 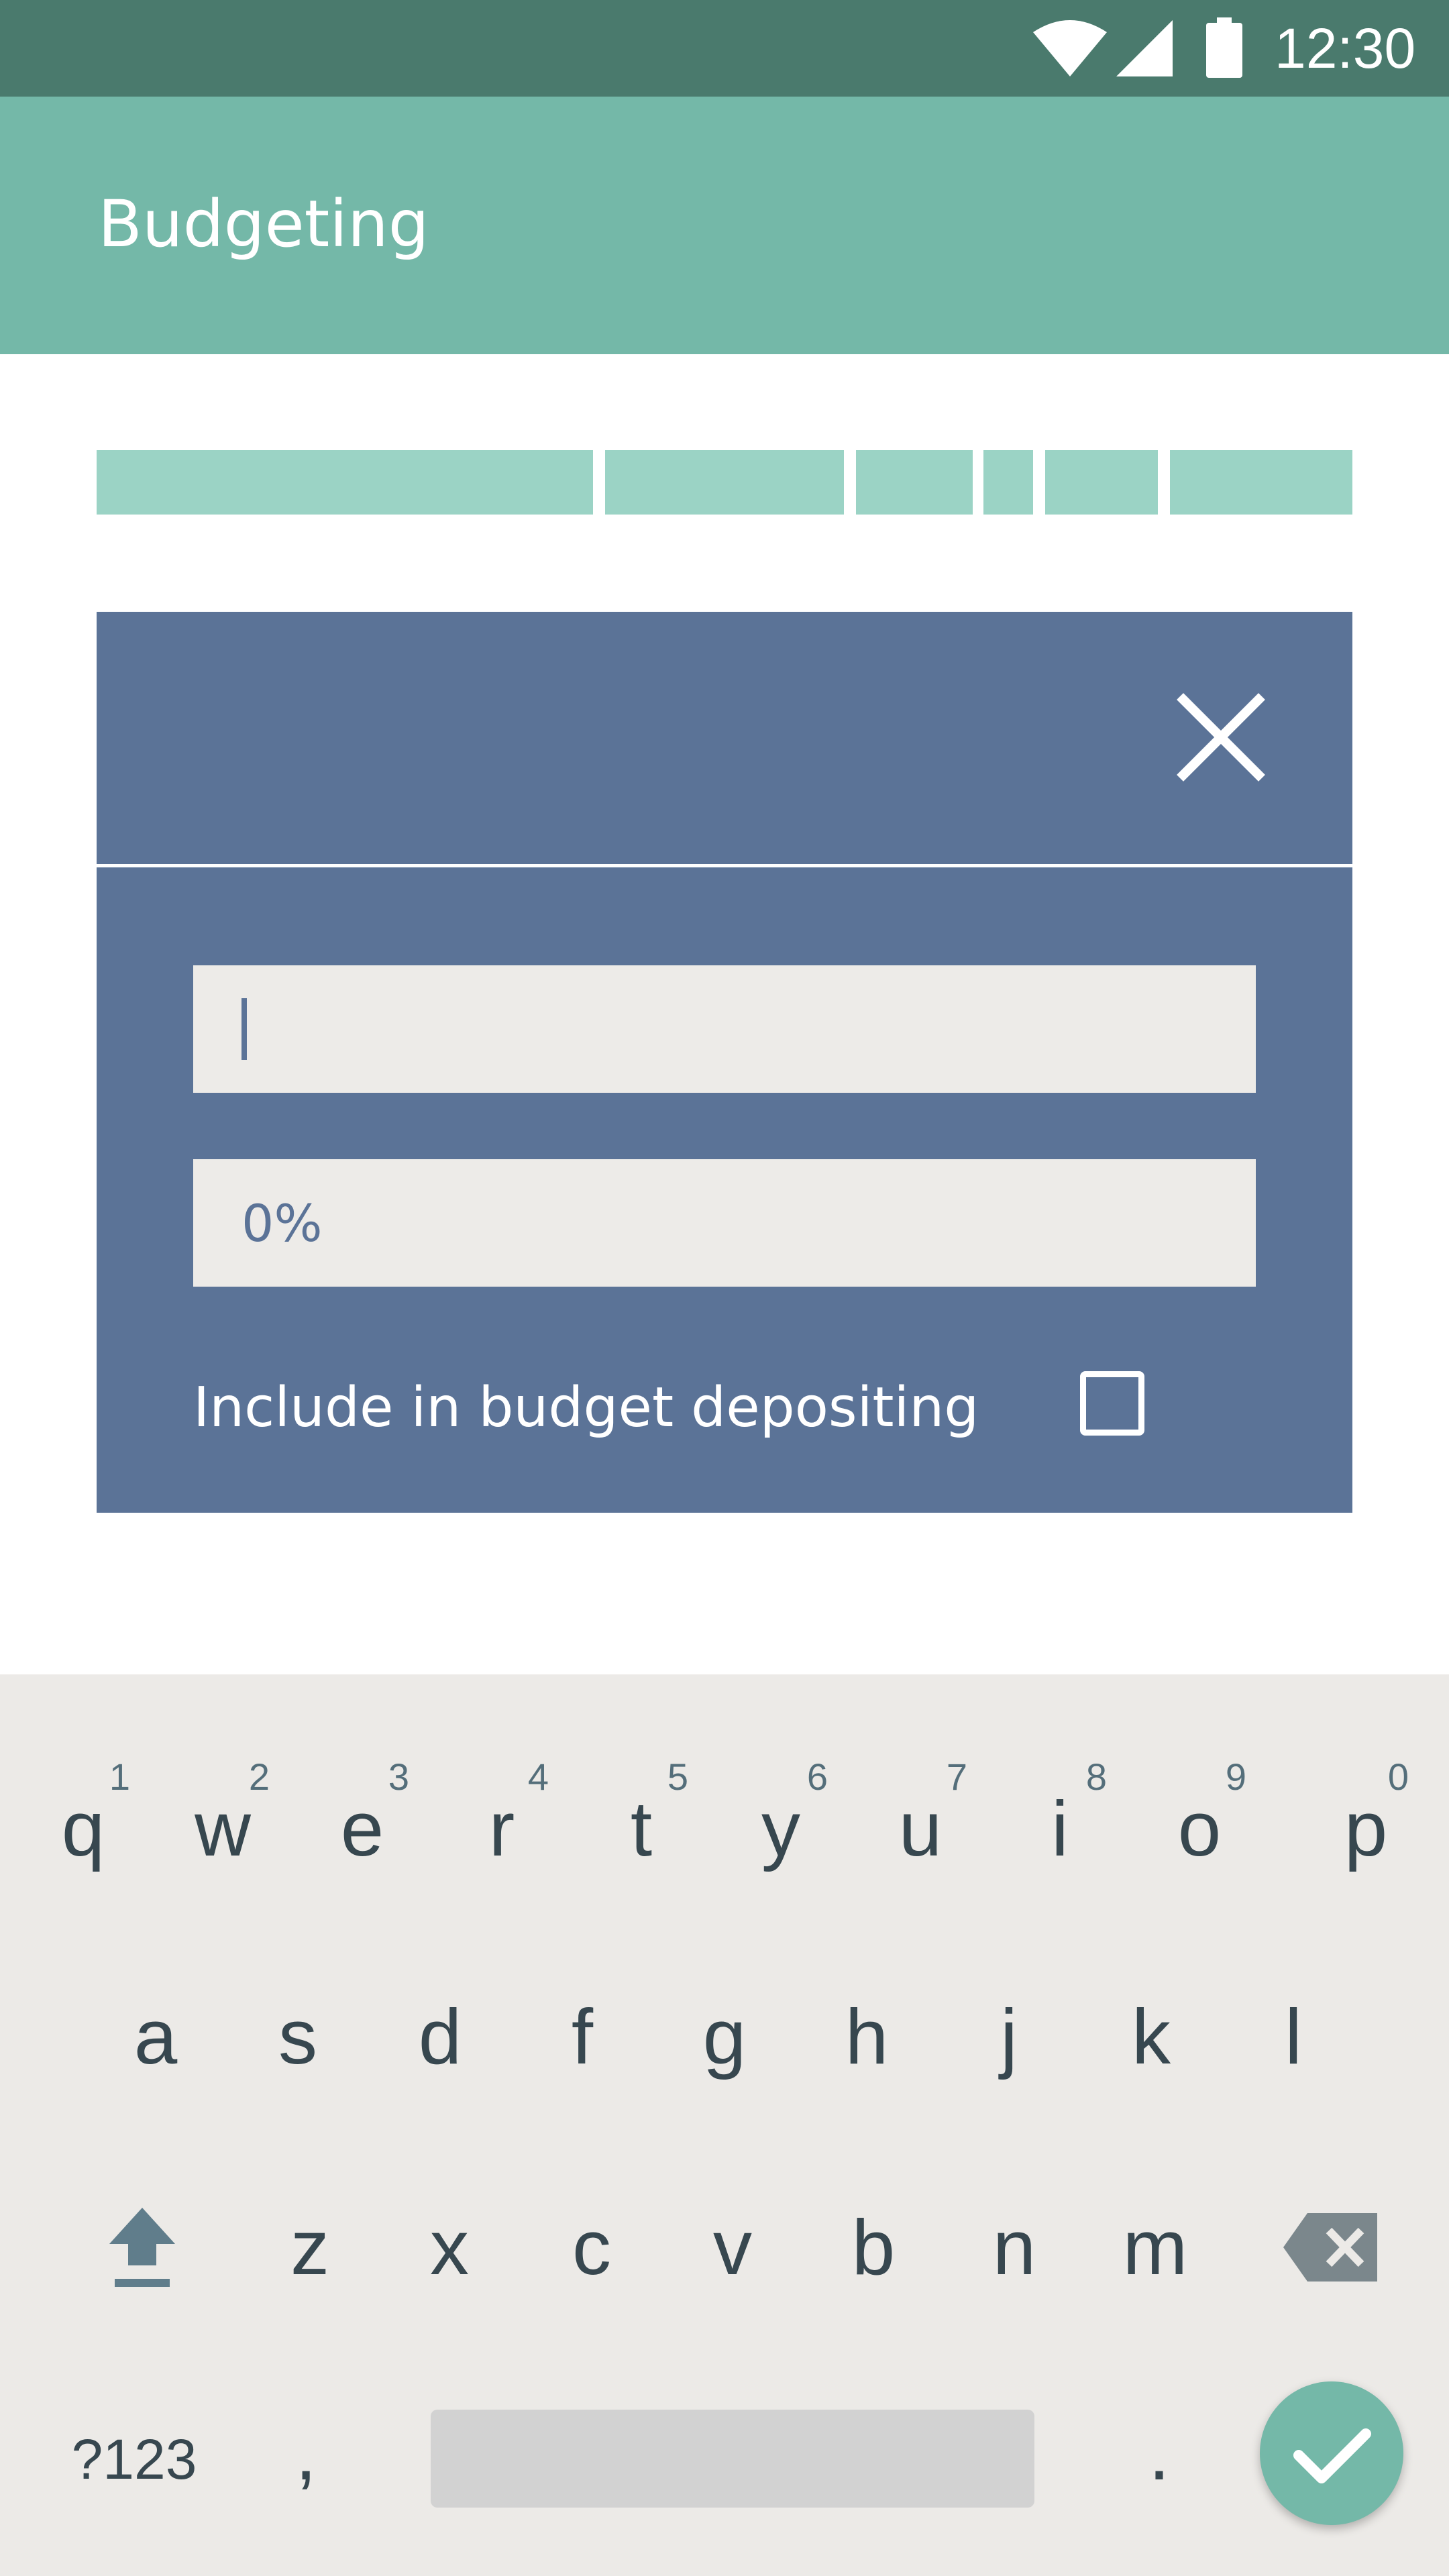 I want to click on key-m: m, so click(x=1155, y=2247).